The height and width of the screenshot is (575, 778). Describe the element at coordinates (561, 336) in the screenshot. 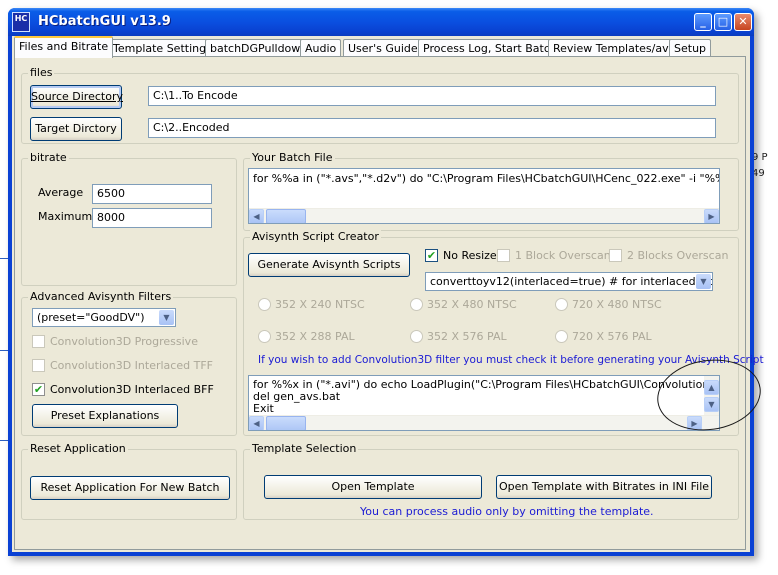

I see `radio-720x576-pal` at that location.